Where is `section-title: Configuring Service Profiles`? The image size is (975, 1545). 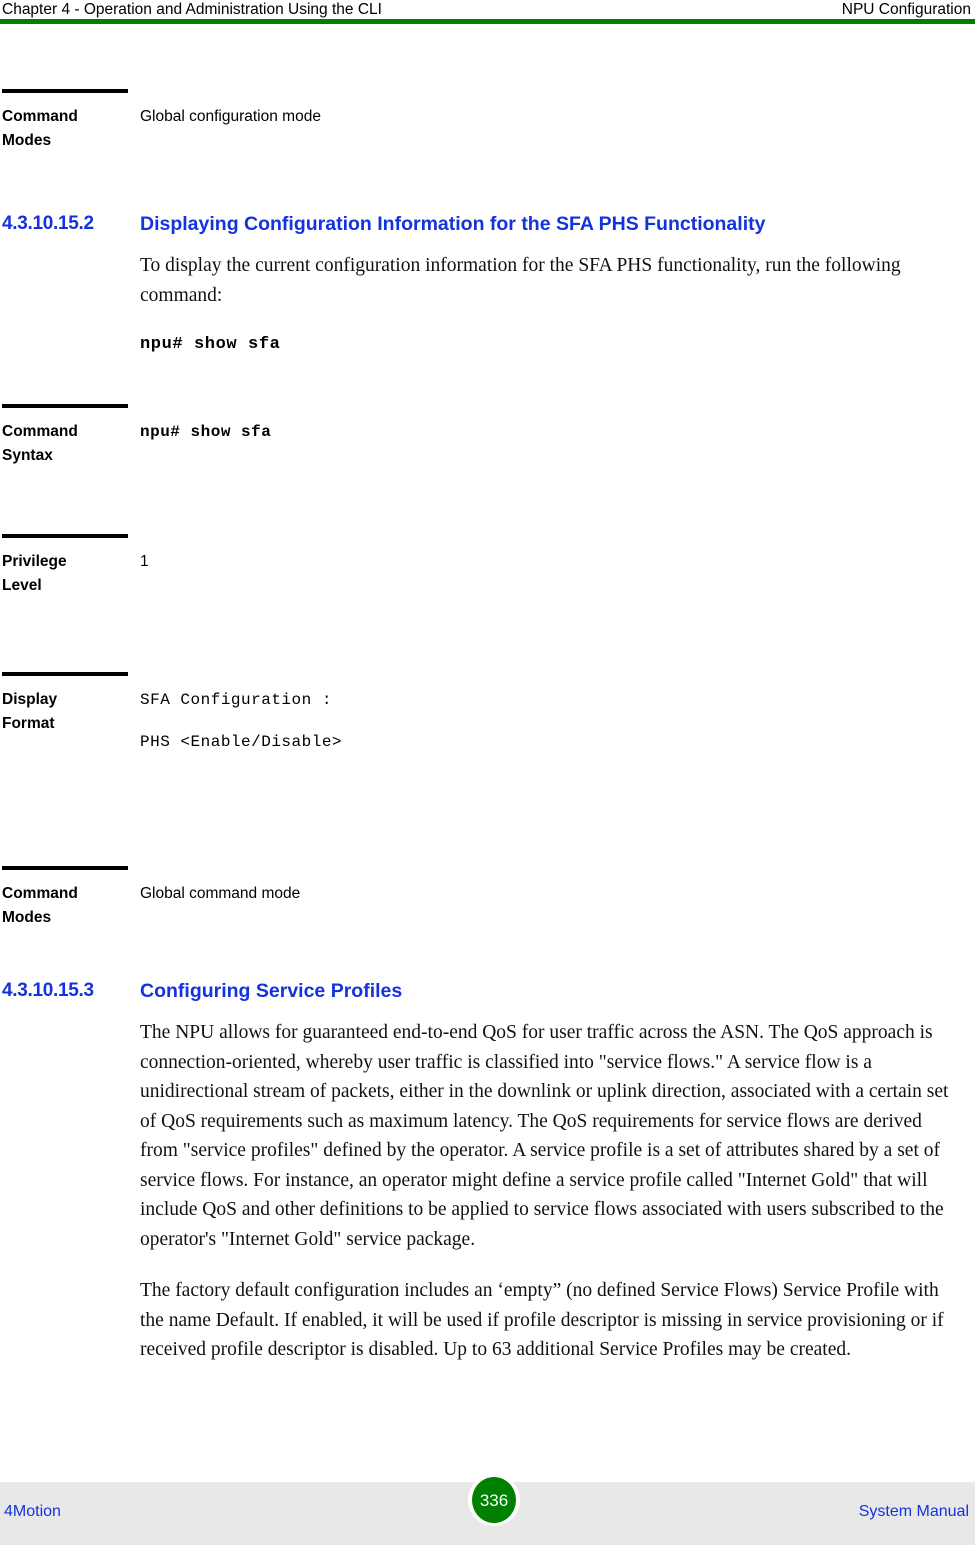 section-title: Configuring Service Profiles is located at coordinates (271, 991).